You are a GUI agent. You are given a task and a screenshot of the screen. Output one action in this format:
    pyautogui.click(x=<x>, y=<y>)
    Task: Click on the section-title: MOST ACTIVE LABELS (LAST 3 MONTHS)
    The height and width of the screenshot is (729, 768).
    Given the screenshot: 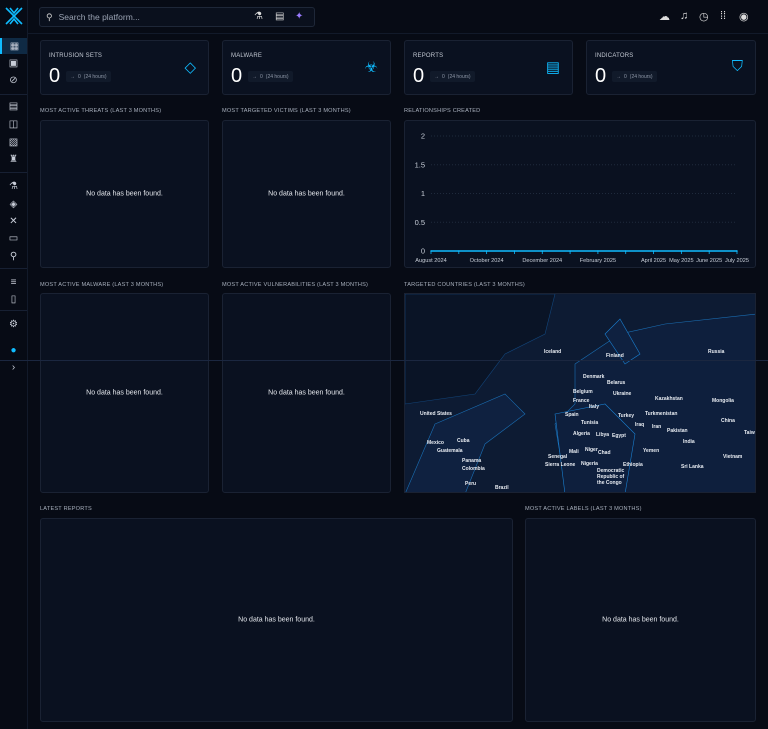 What is the action you would take?
    pyautogui.click(x=583, y=509)
    